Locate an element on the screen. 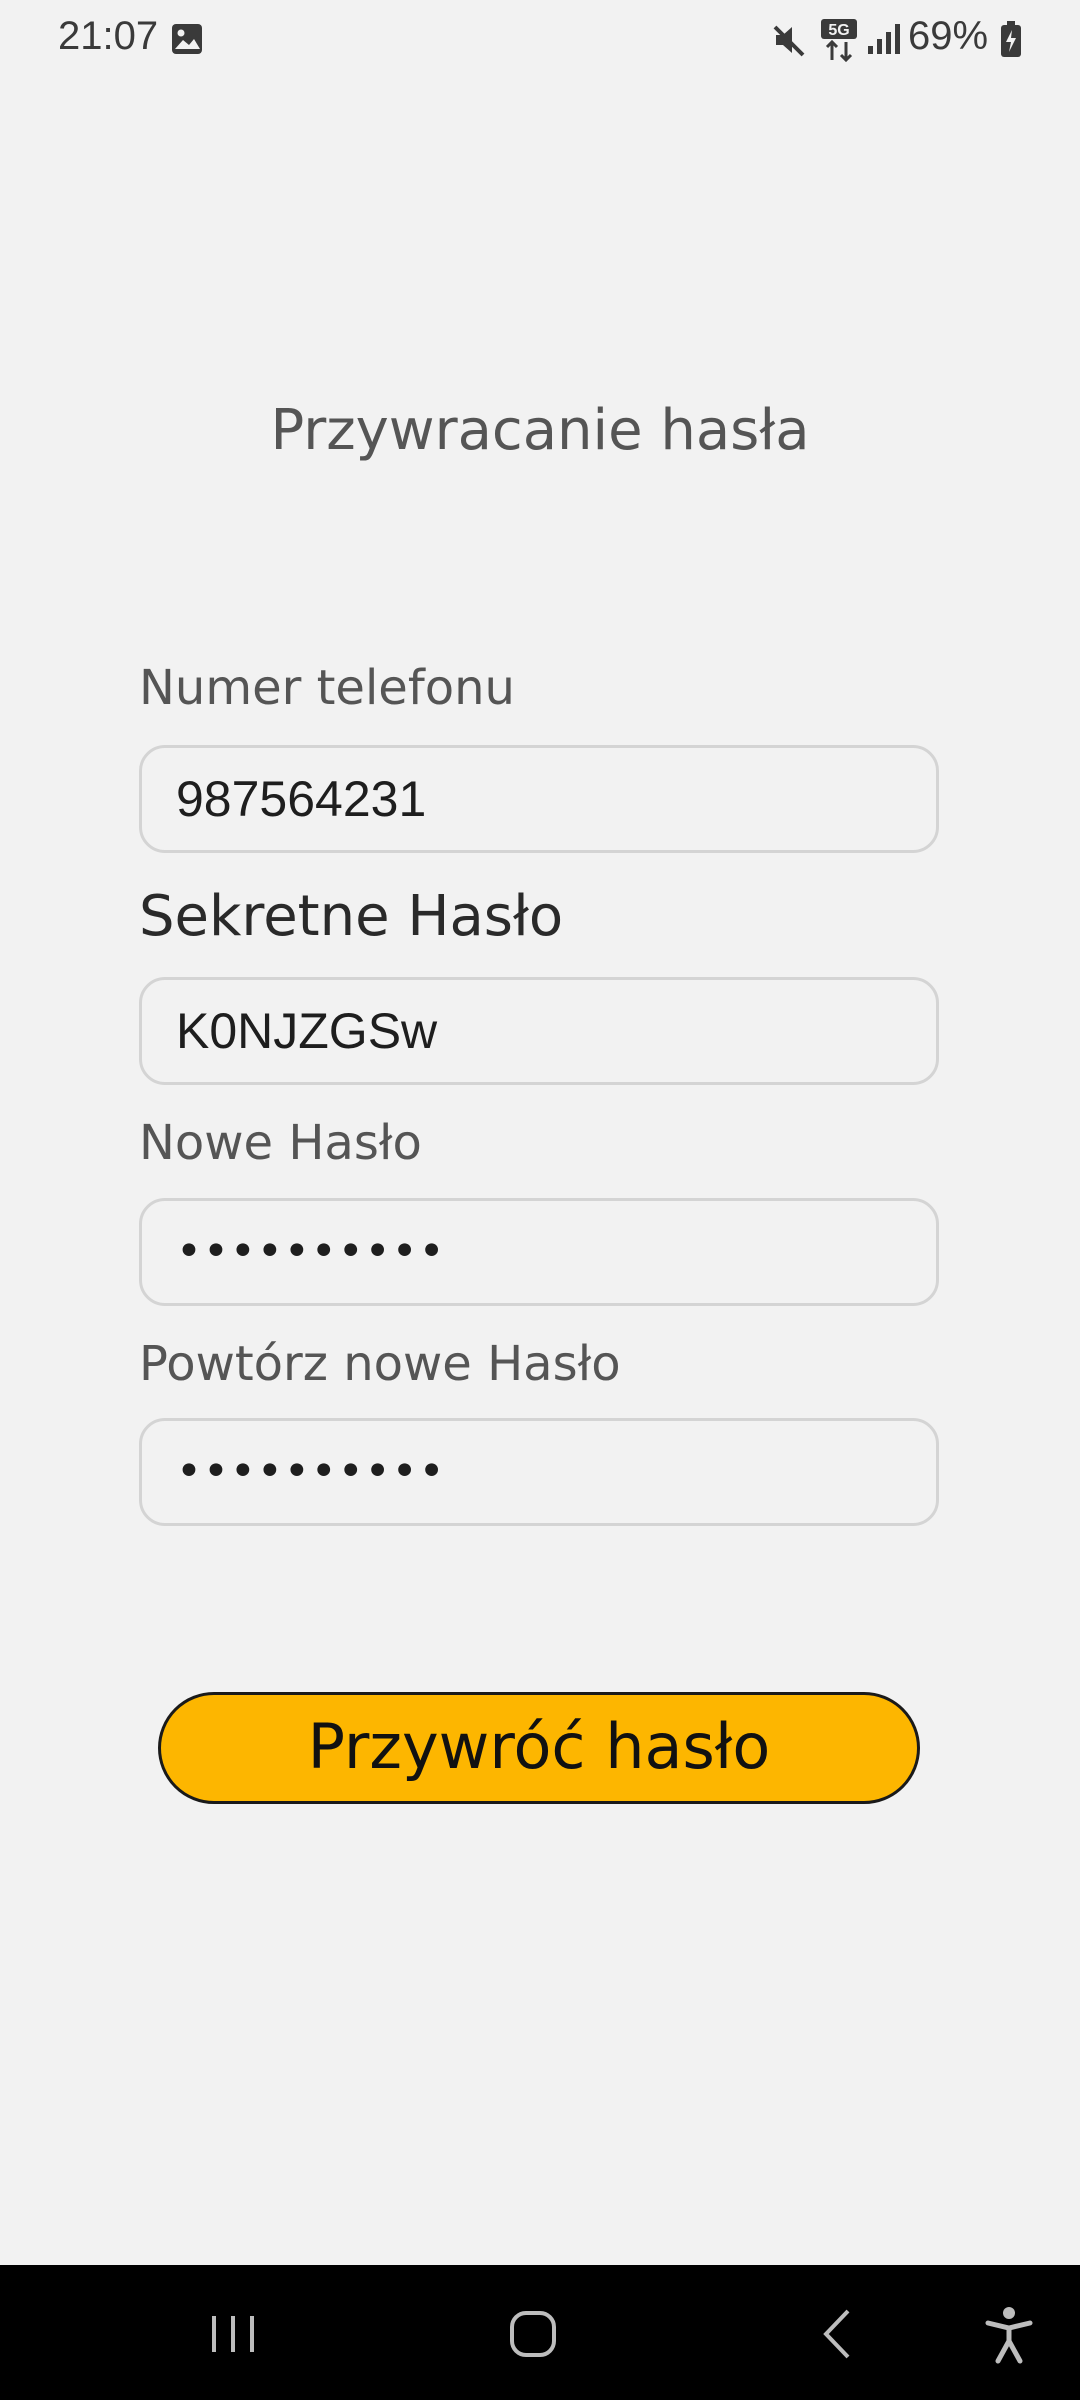 The height and width of the screenshot is (2400, 1080). navigation-bar is located at coordinates (540, 2332).